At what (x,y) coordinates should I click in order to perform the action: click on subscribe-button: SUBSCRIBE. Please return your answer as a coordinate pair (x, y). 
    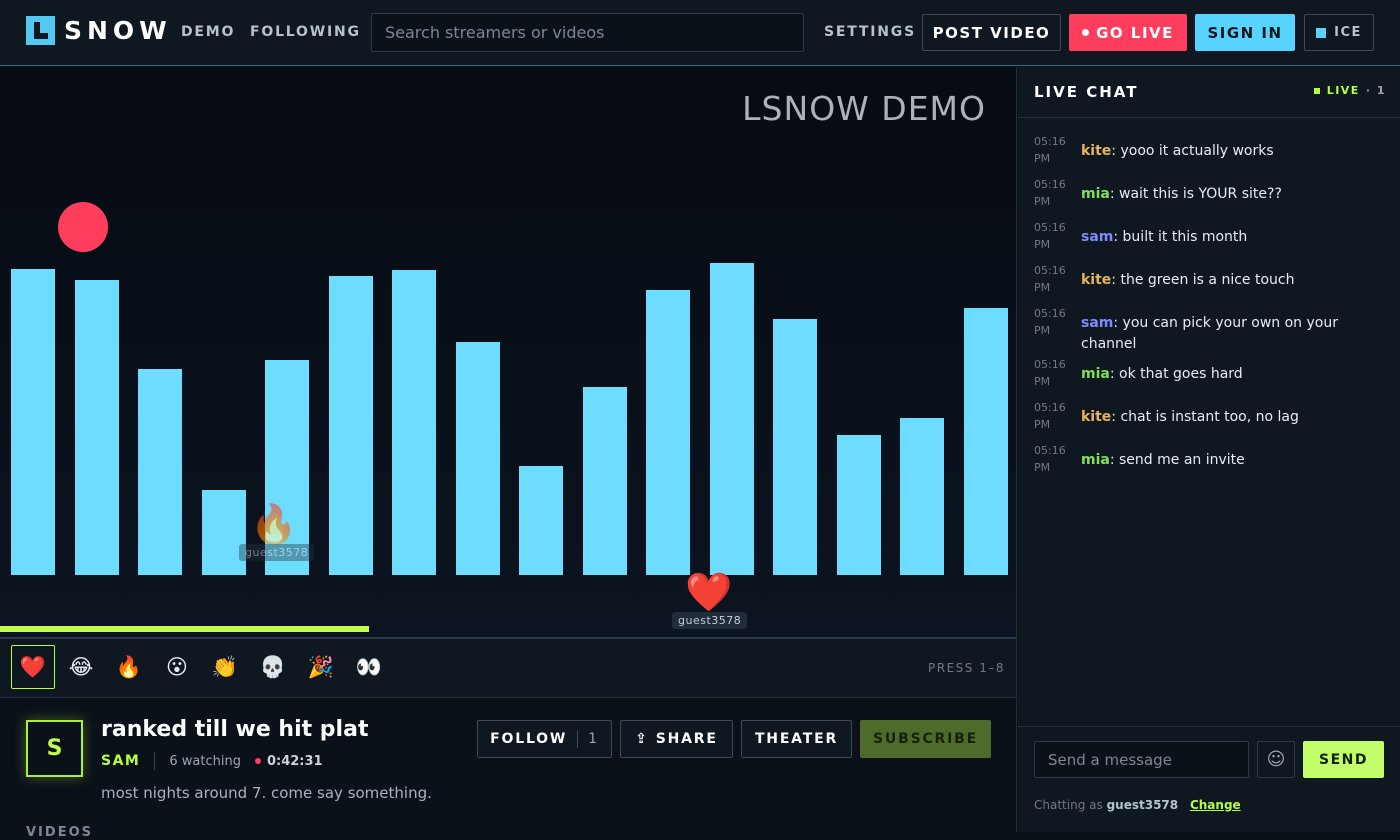
    Looking at the image, I should click on (925, 739).